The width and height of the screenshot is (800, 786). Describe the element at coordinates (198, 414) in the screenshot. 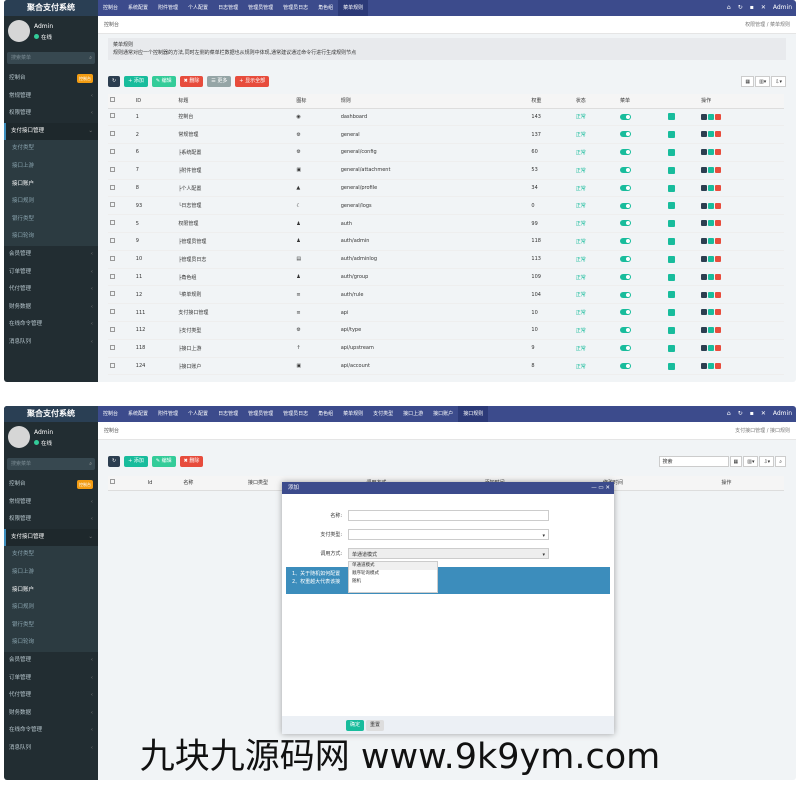

I see `nav-tab: 个人配置` at that location.